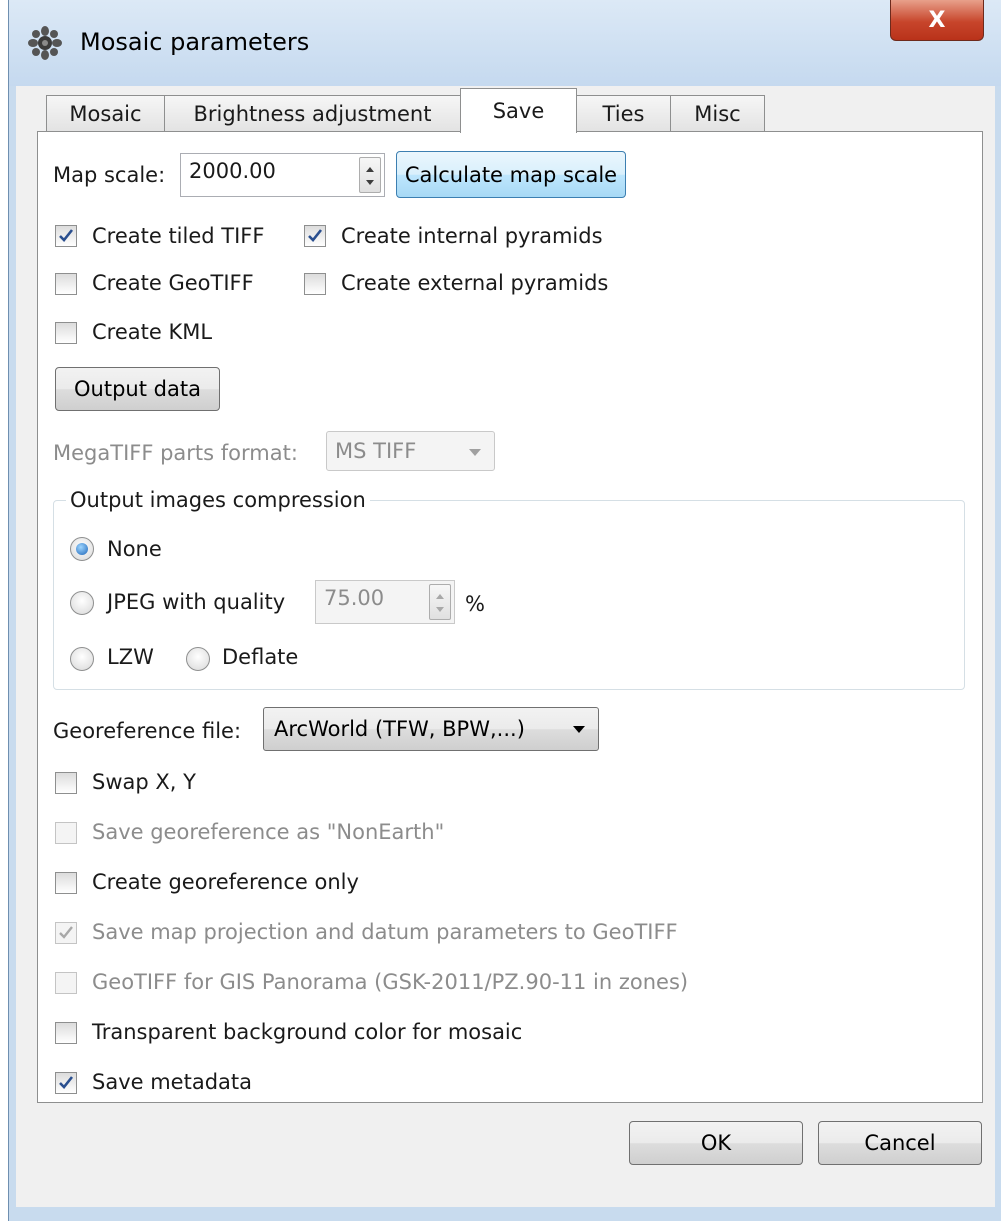 The width and height of the screenshot is (1001, 1221). I want to click on tab-label: Mosaic, so click(105, 113).